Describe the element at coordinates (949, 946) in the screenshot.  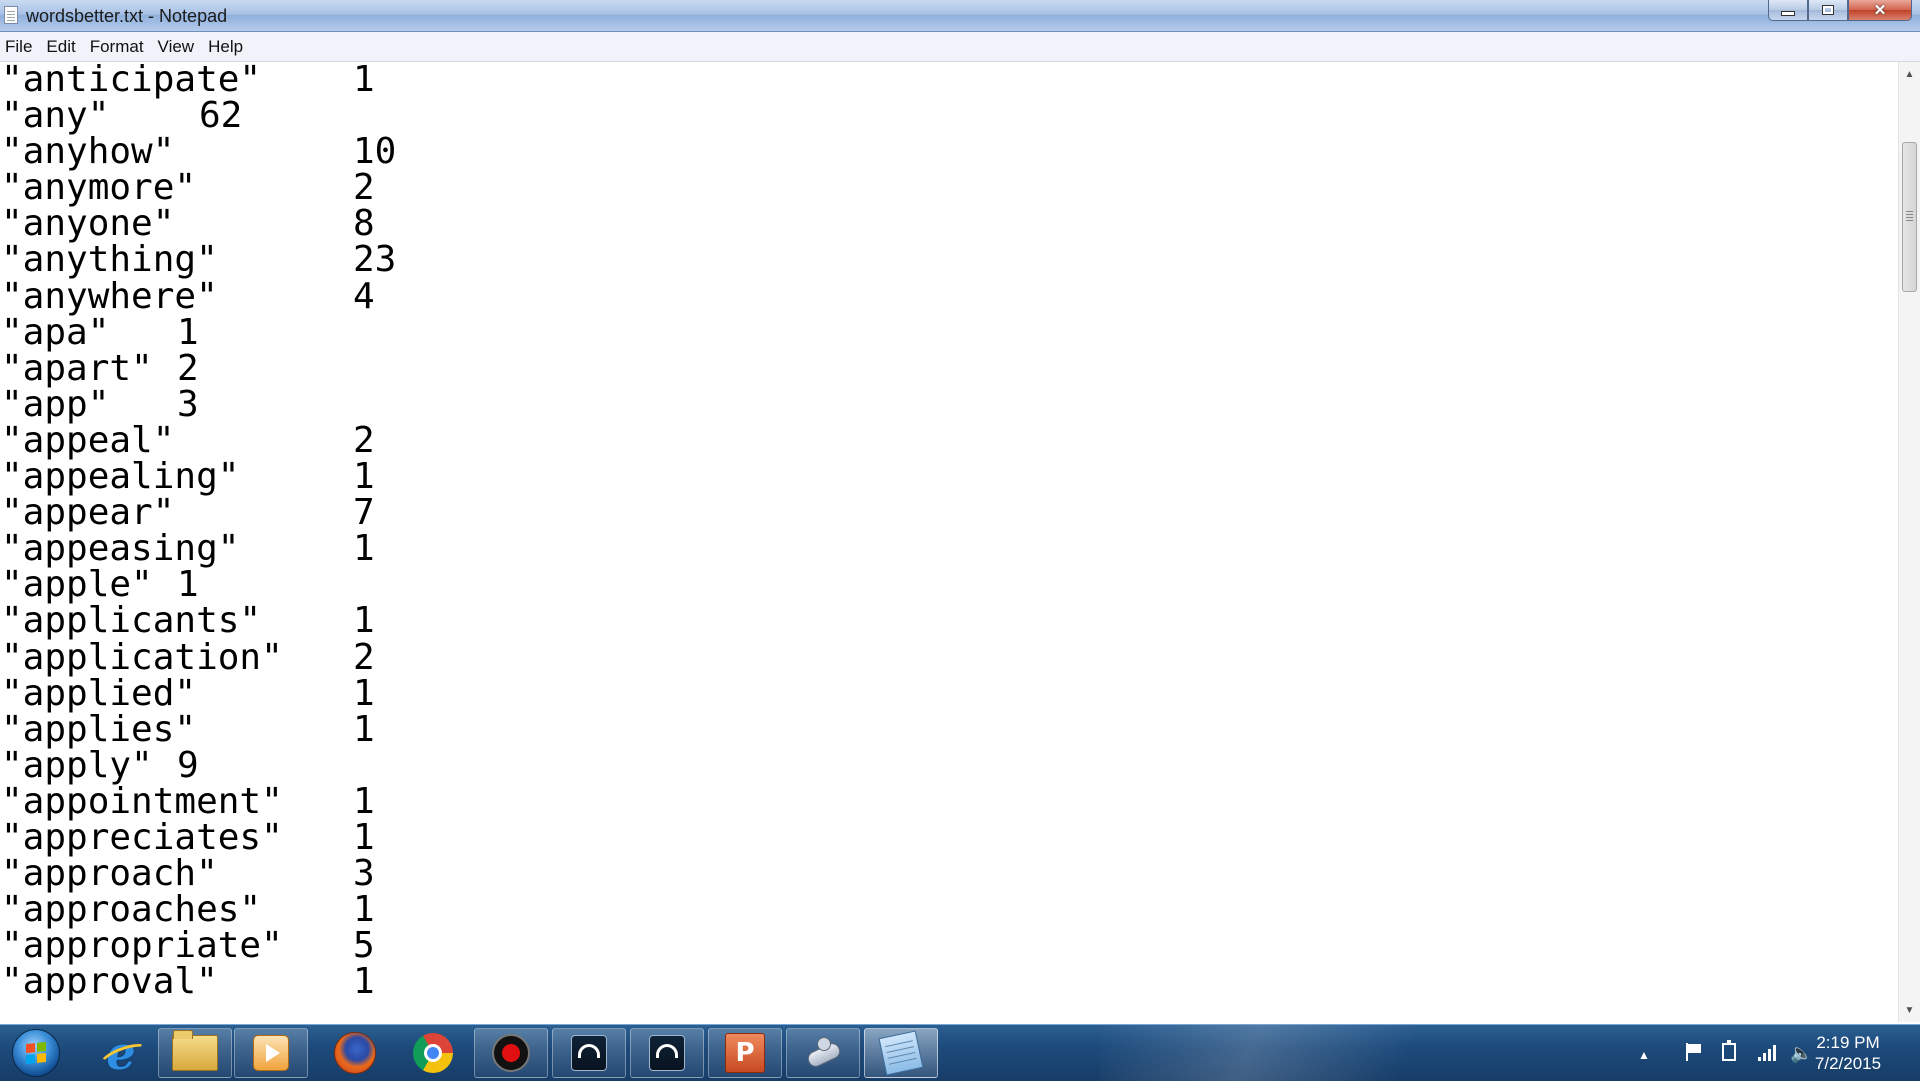
I see `text-line: "appropriate" 5` at that location.